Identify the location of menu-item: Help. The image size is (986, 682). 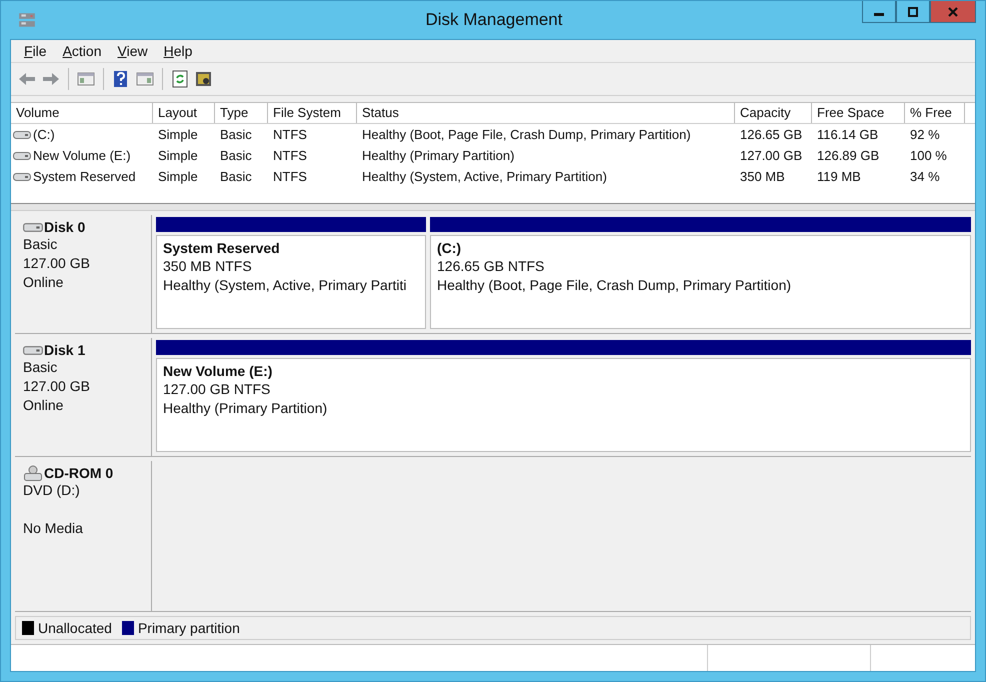
(178, 51).